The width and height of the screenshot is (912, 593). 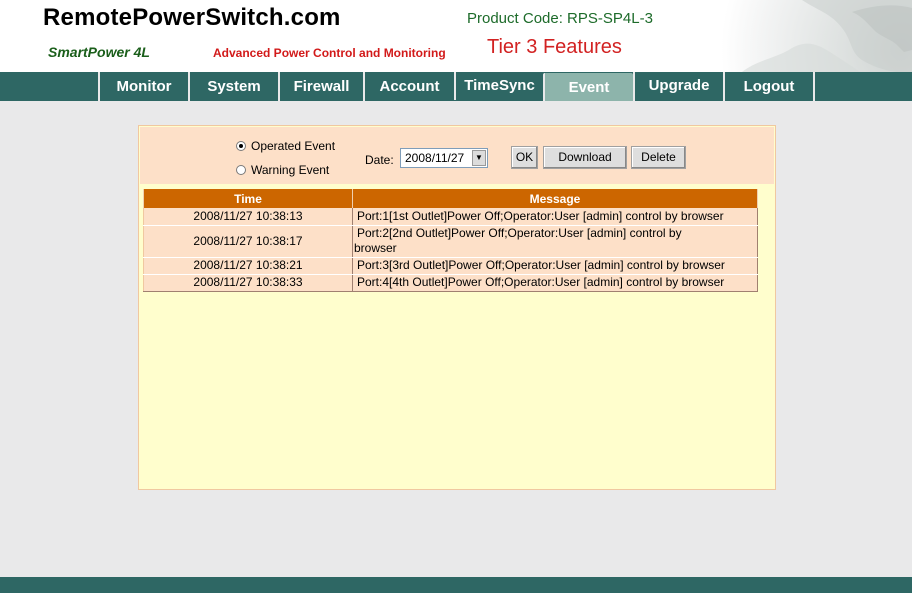 I want to click on date-label: Date:, so click(x=379, y=160).